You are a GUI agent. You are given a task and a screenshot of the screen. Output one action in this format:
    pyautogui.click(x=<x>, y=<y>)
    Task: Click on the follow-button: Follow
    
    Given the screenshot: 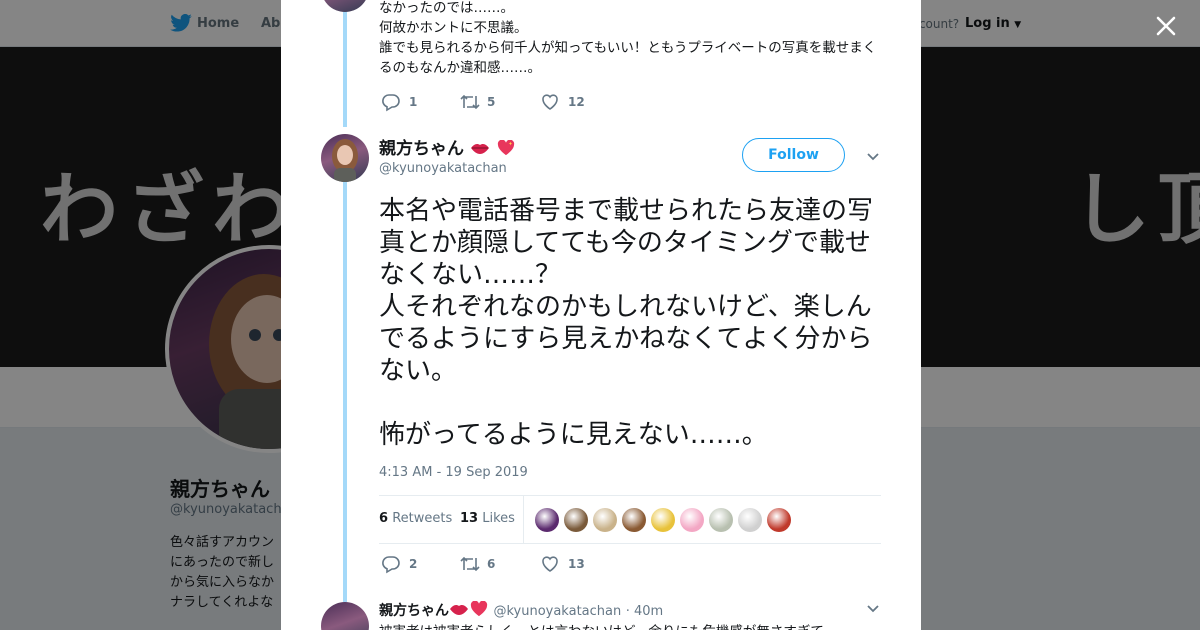 What is the action you would take?
    pyautogui.click(x=793, y=155)
    